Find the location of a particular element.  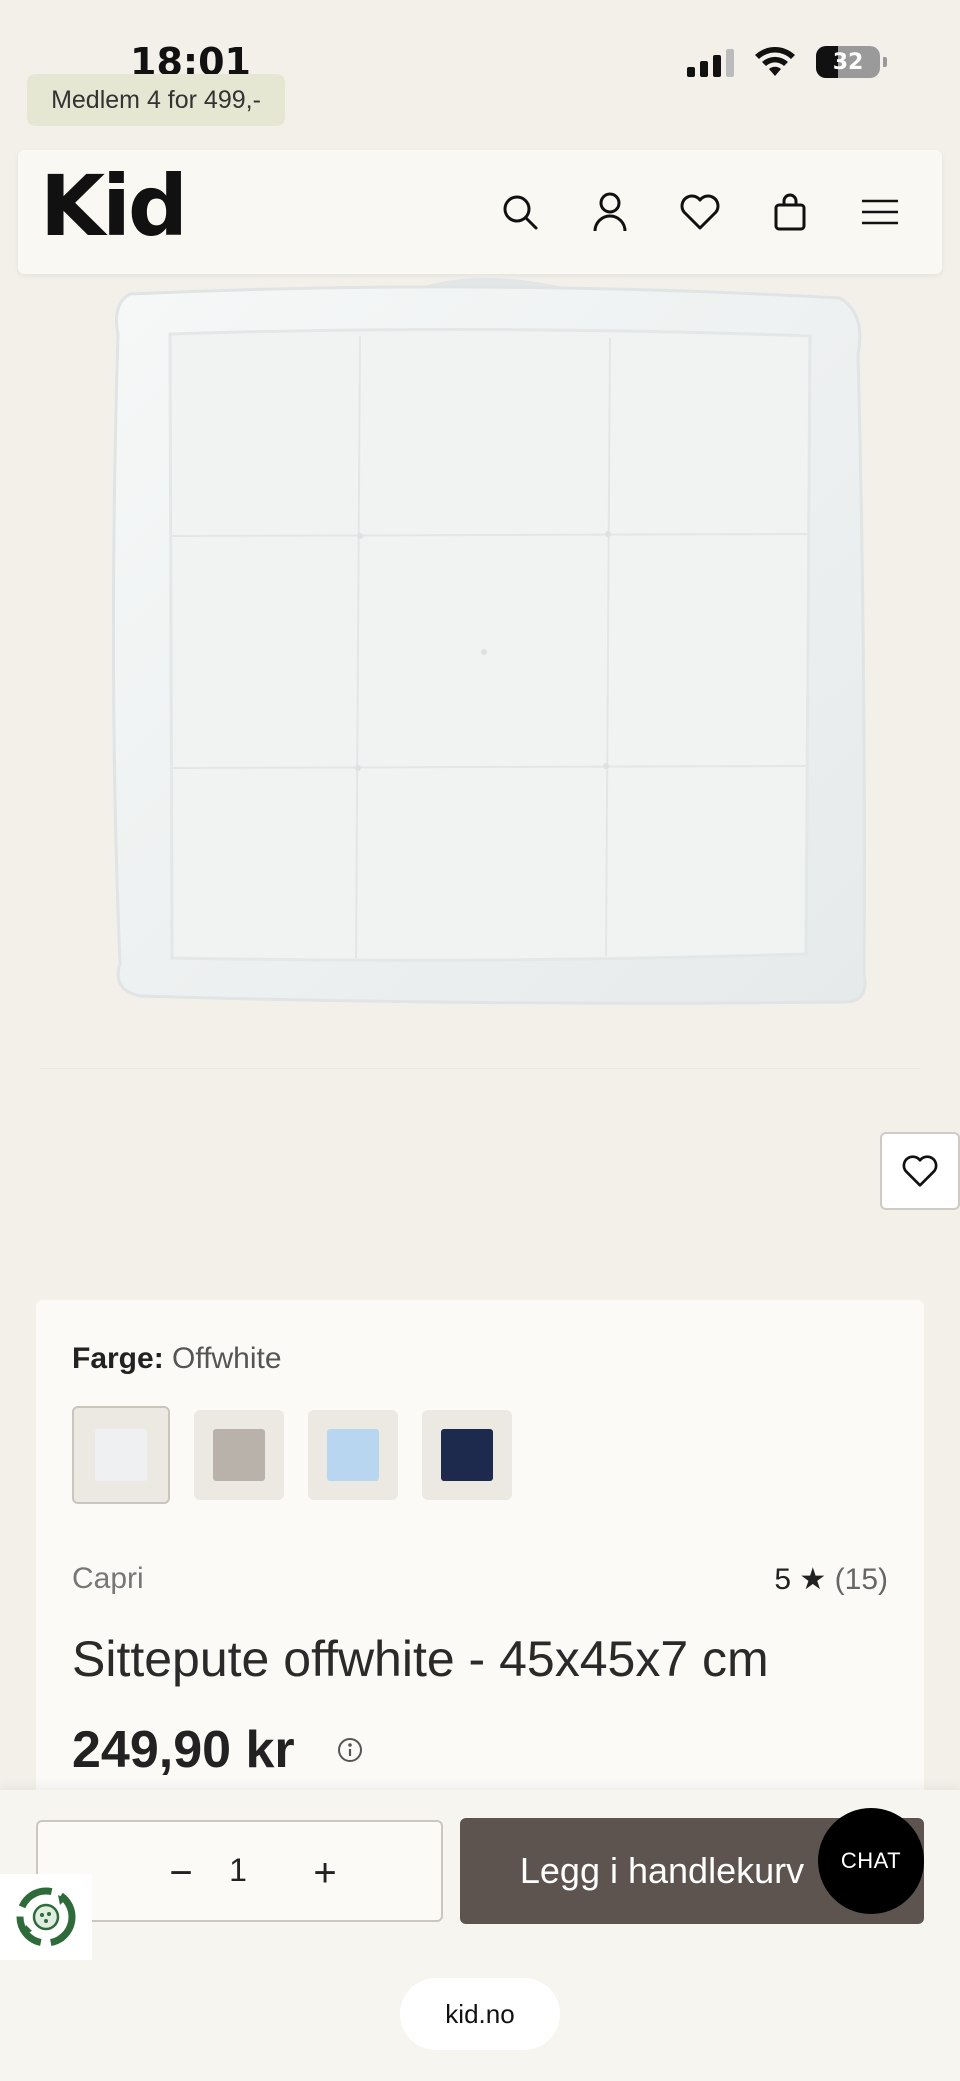

quantity-decrease-button: − is located at coordinates (181, 1873).